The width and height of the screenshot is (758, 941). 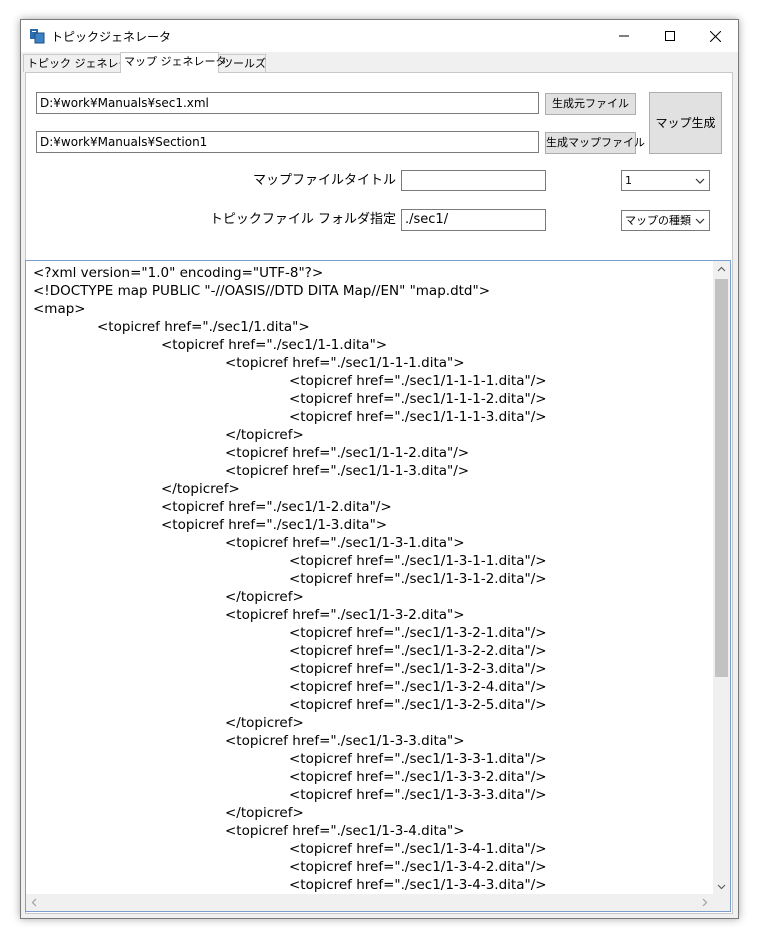 What do you see at coordinates (418, 777) in the screenshot?
I see `editor-line: <topicref href="./sec1/1-3-3-2.dita"/>` at bounding box center [418, 777].